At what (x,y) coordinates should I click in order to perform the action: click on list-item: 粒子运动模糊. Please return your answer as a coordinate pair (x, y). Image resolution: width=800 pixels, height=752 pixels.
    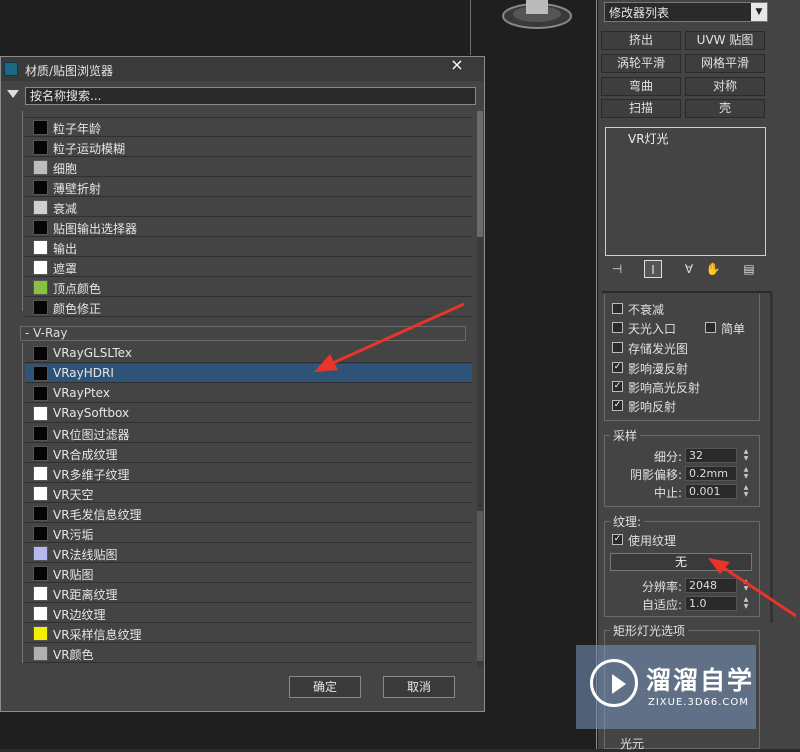
    Looking at the image, I should click on (248, 147).